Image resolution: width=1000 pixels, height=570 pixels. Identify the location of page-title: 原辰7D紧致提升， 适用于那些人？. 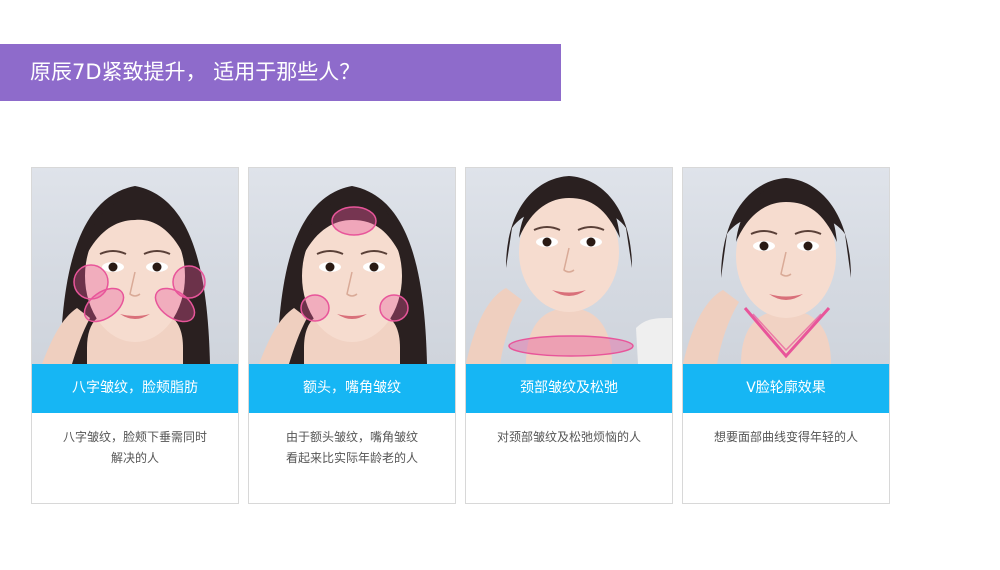
(280, 72).